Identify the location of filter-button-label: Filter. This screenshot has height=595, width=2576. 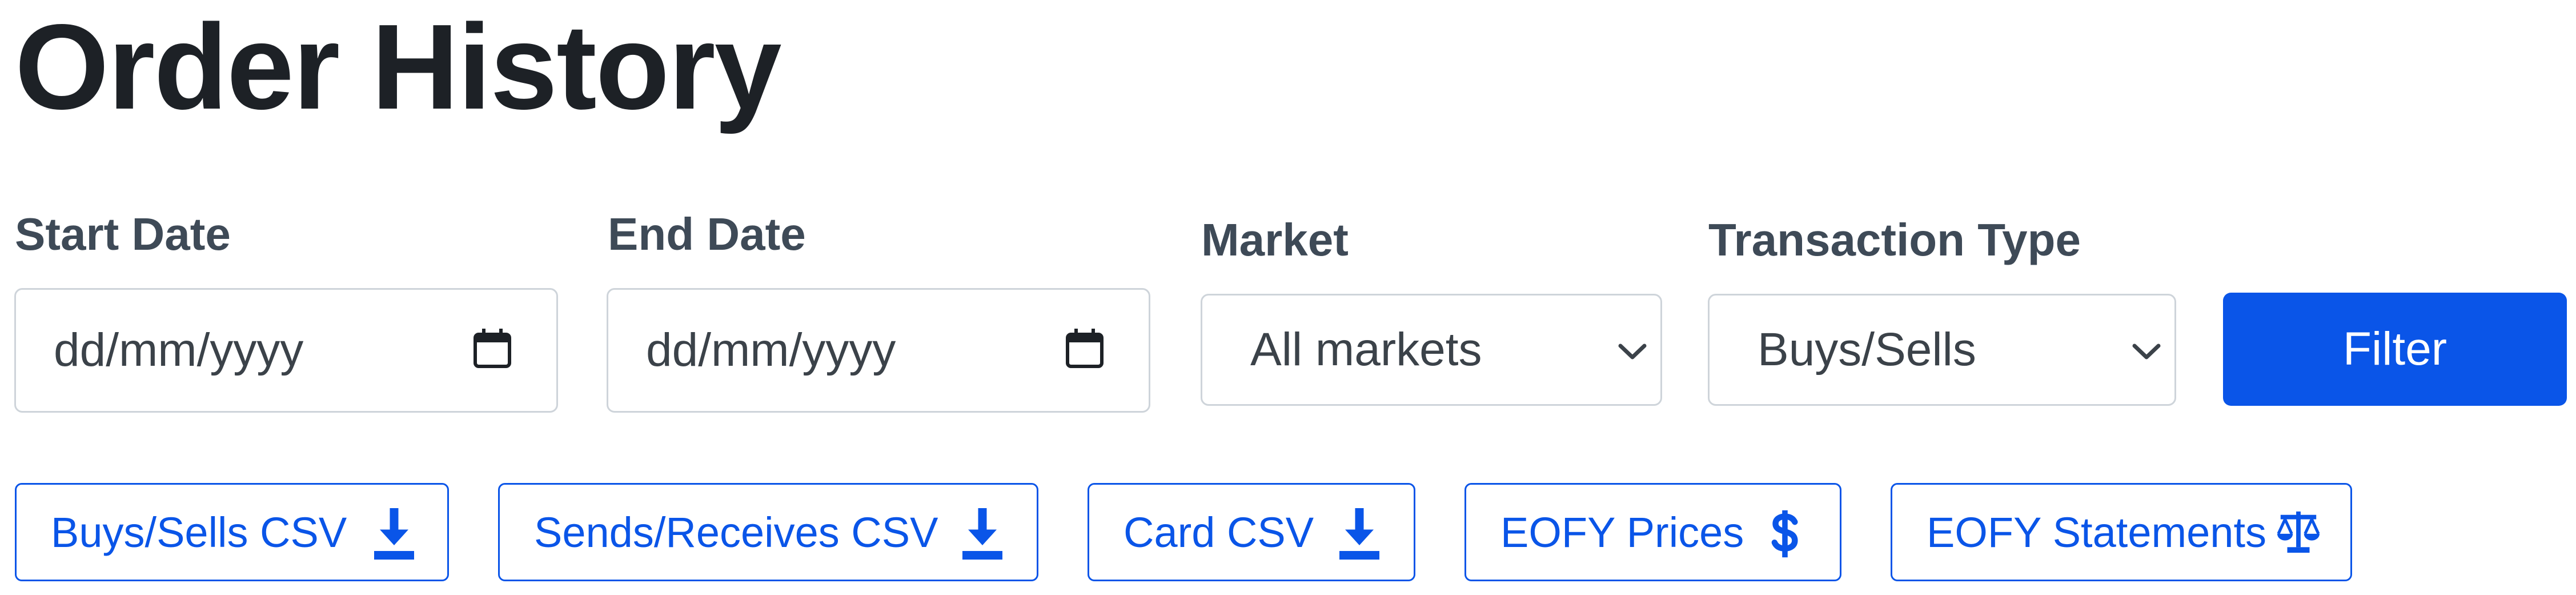
(2394, 349).